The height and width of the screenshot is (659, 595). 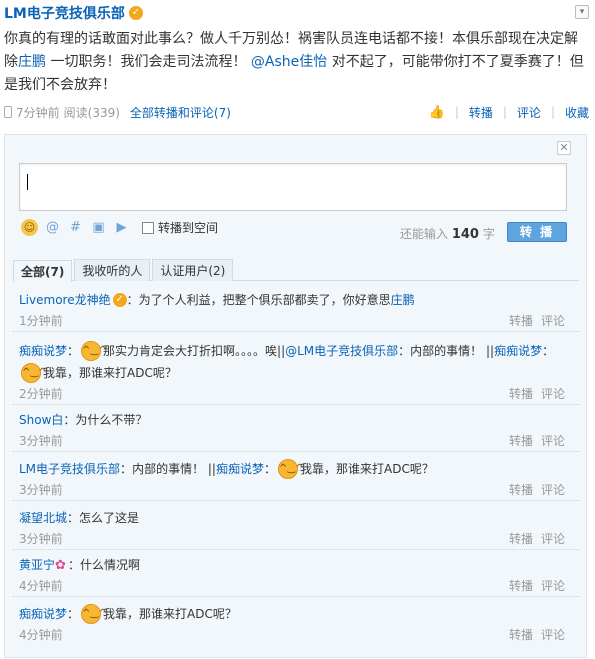 What do you see at coordinates (289, 62) in the screenshot?
I see `at-user-link: @Ashe佳怡` at bounding box center [289, 62].